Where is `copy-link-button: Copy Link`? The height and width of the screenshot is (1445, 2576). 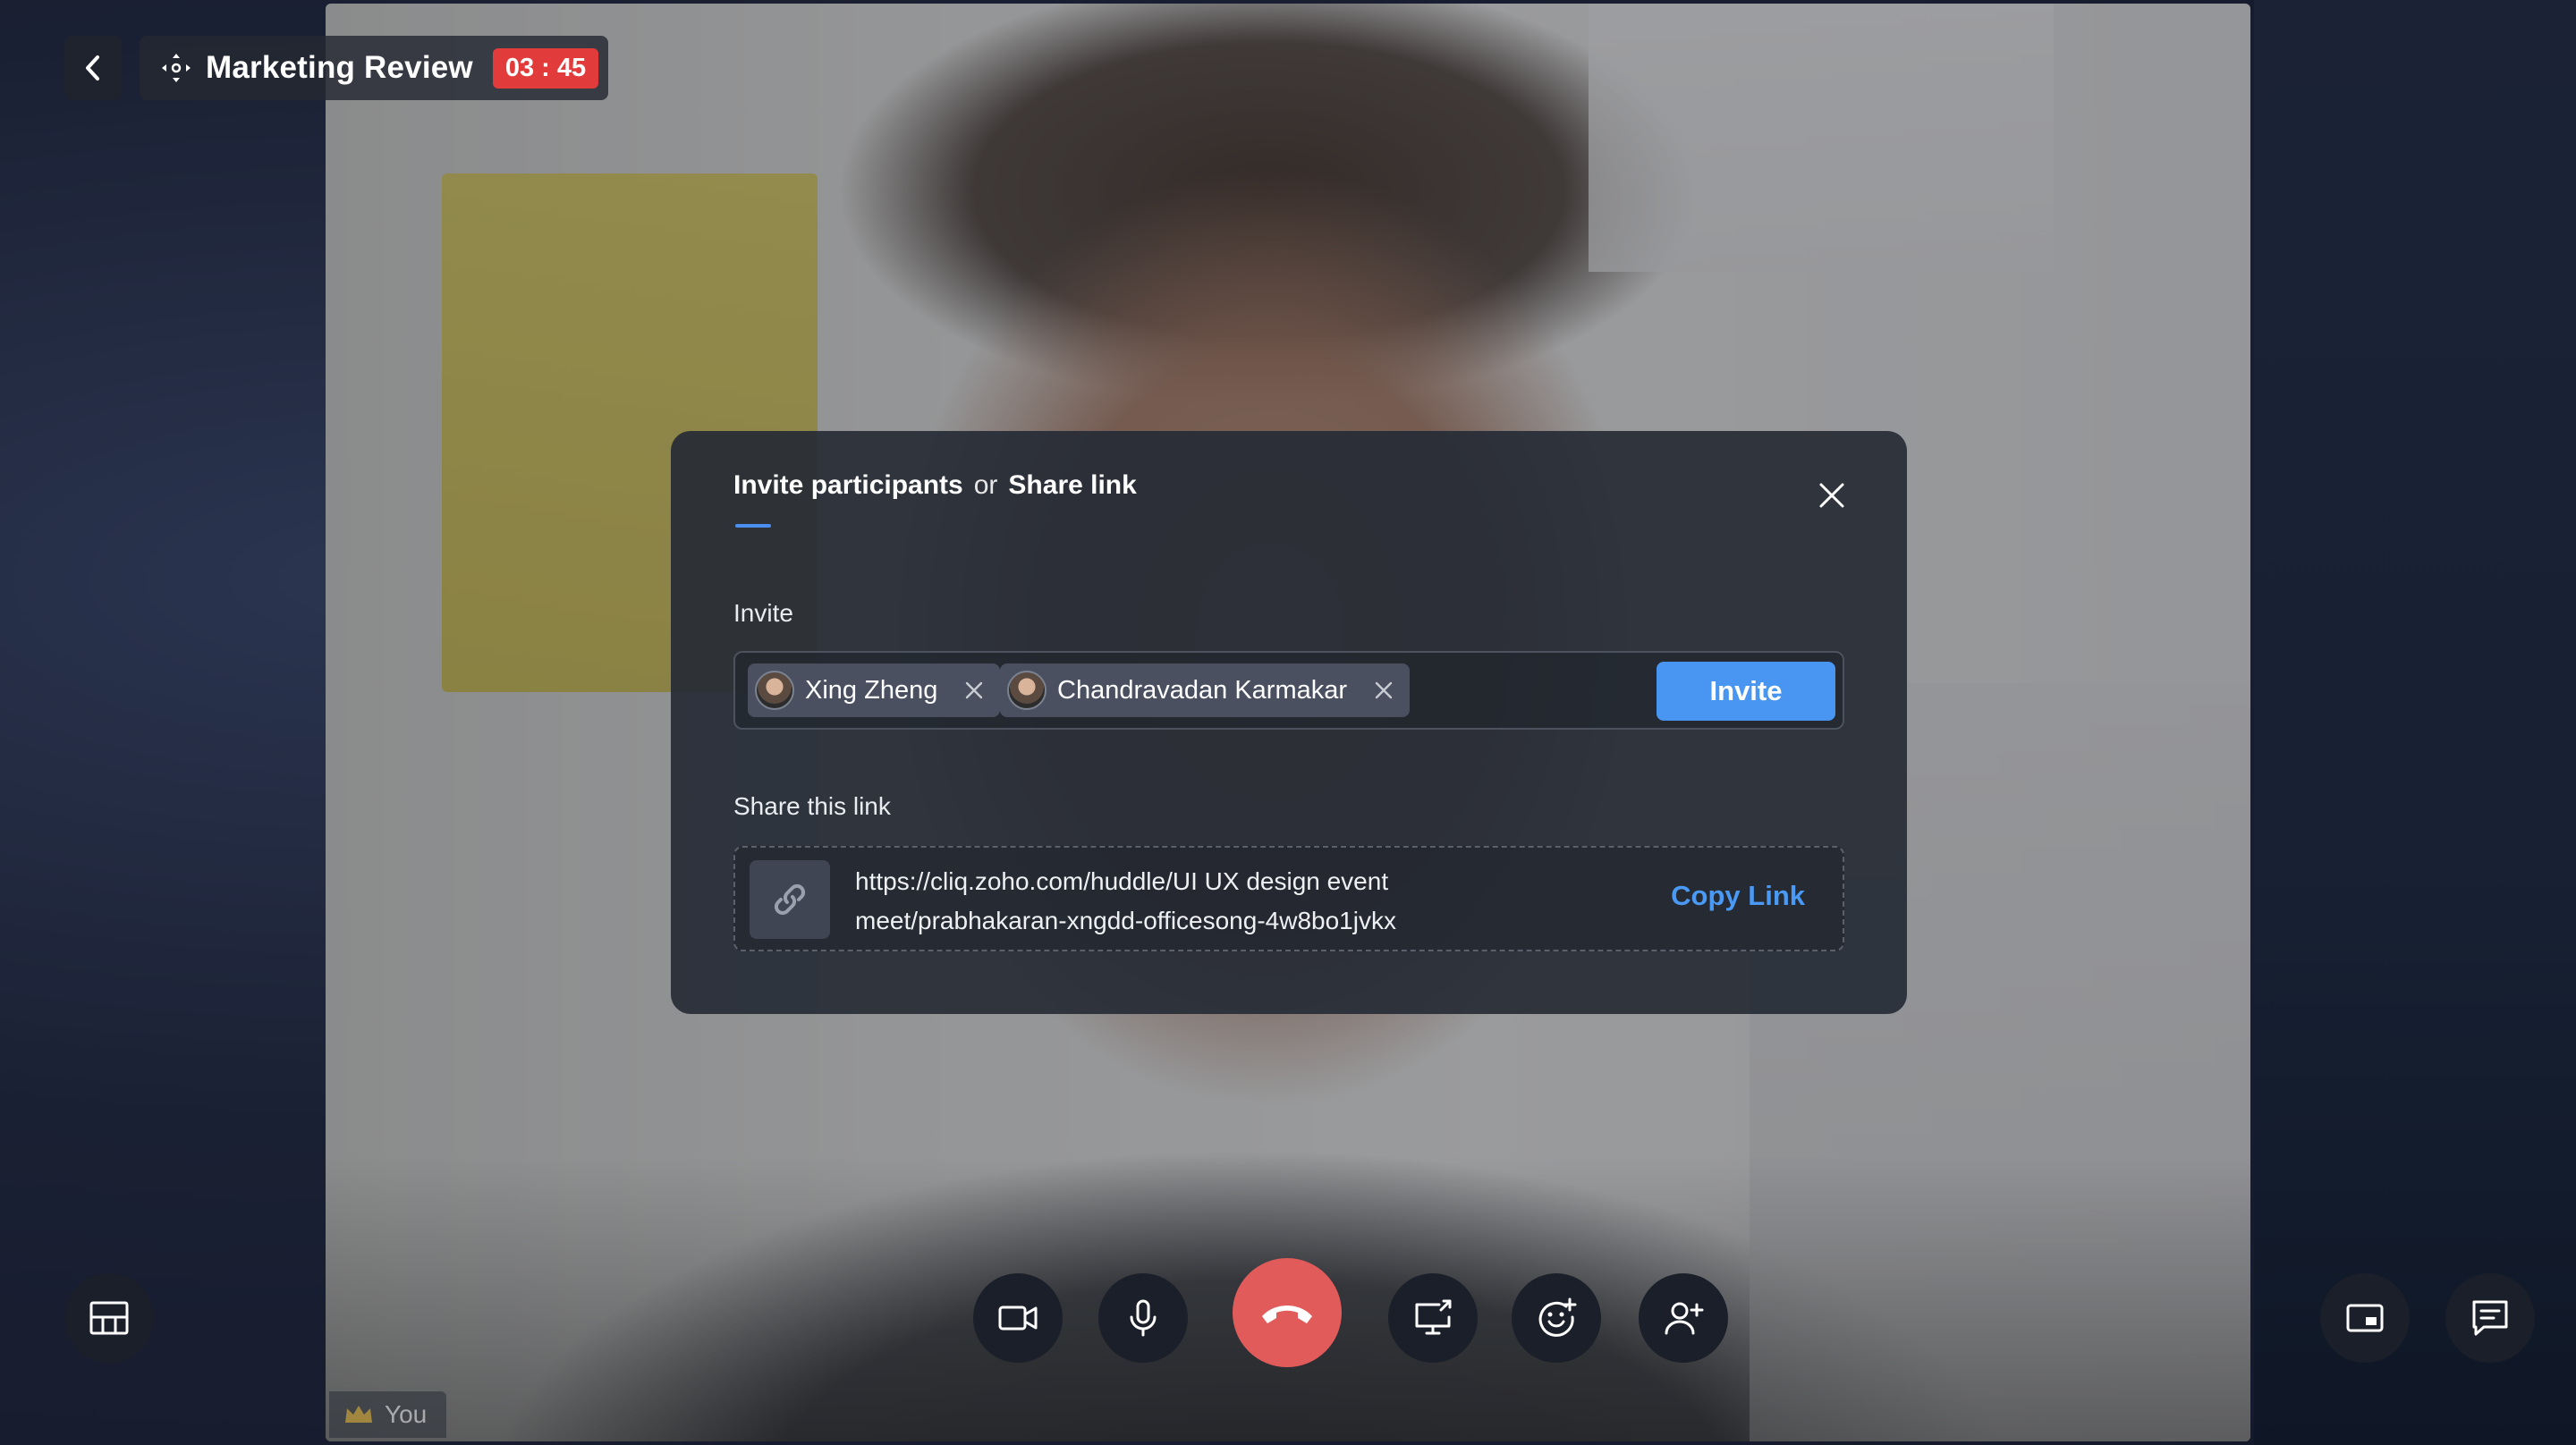 copy-link-button: Copy Link is located at coordinates (1738, 896).